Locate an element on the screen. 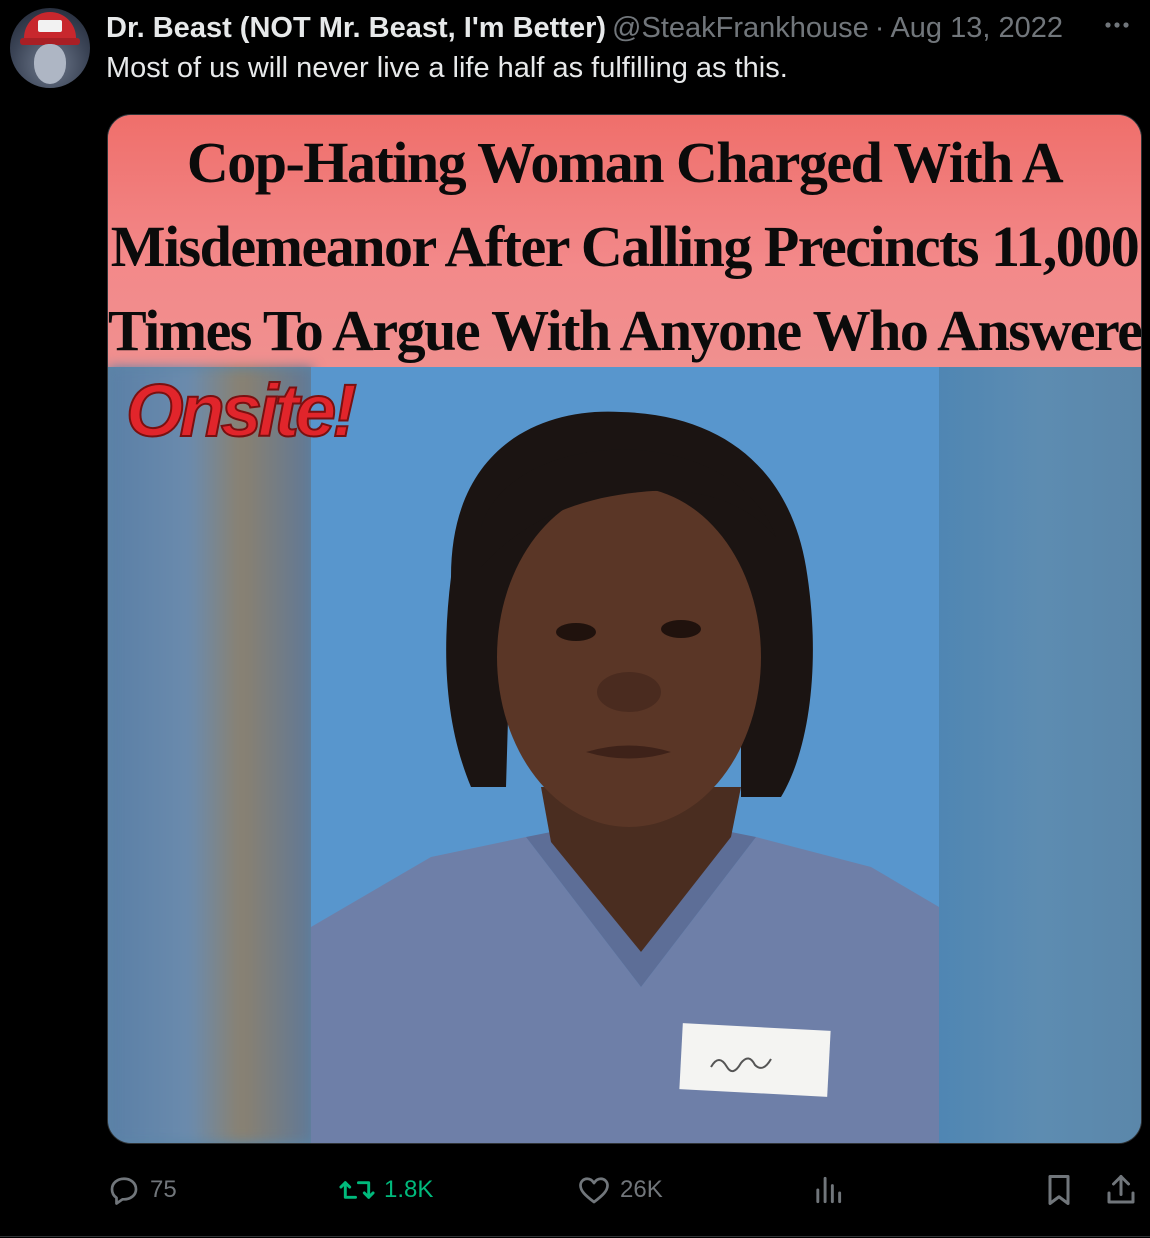  author-handle: @SteakFrankhouse is located at coordinates (740, 28).